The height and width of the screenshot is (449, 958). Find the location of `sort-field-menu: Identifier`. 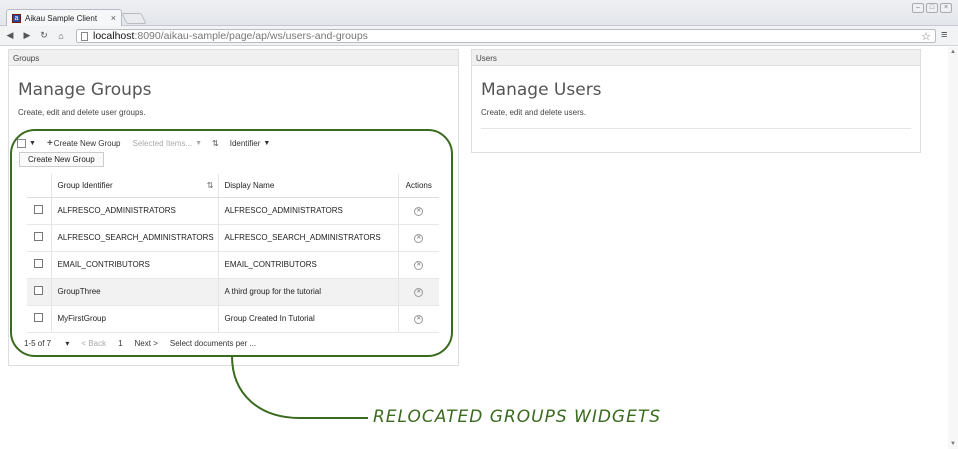

sort-field-menu: Identifier is located at coordinates (245, 143).